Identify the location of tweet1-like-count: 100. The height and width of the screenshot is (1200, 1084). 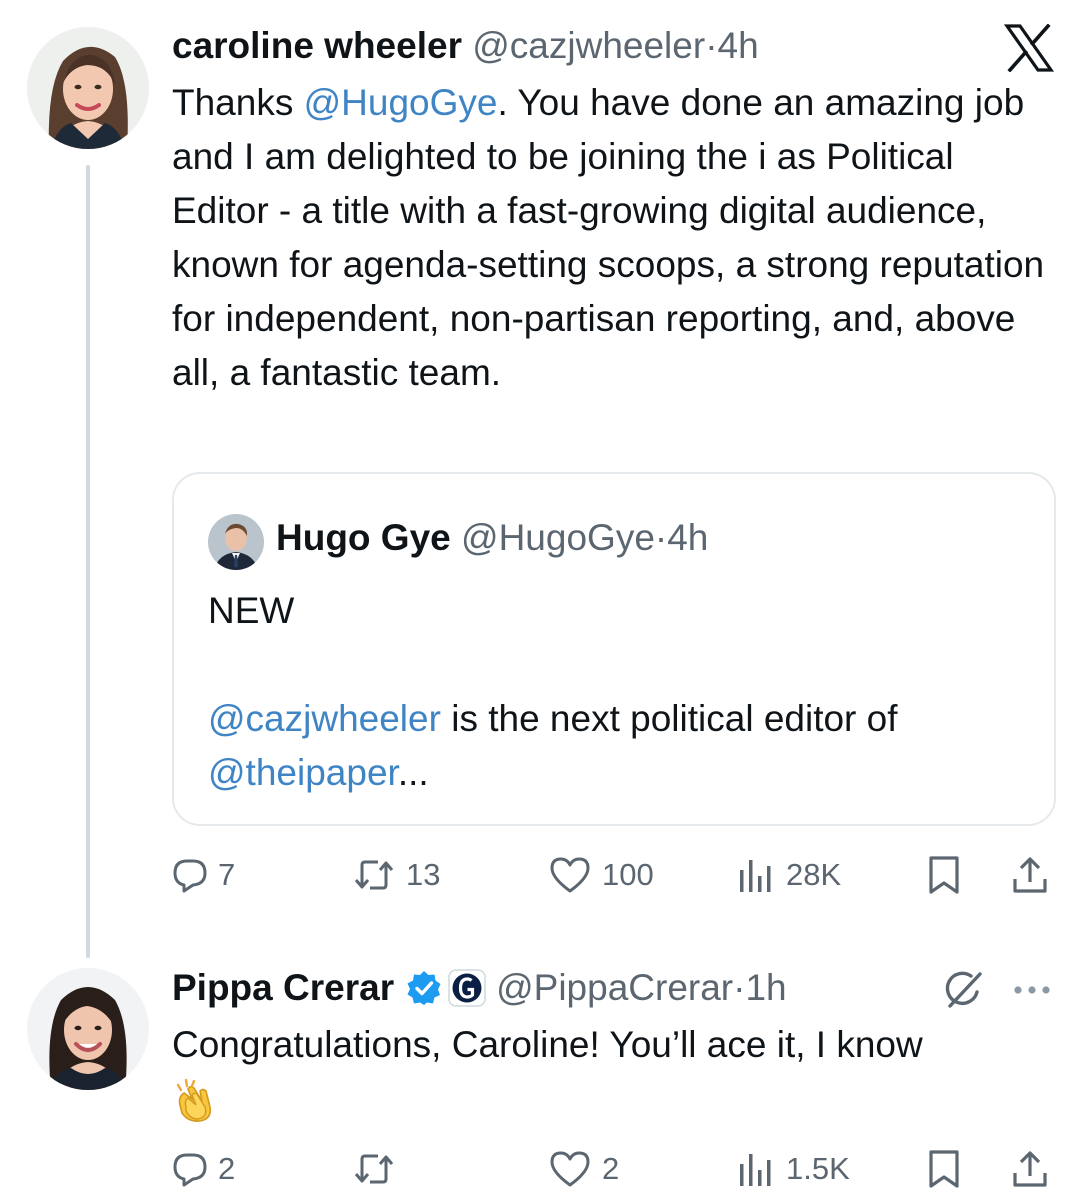
(628, 874).